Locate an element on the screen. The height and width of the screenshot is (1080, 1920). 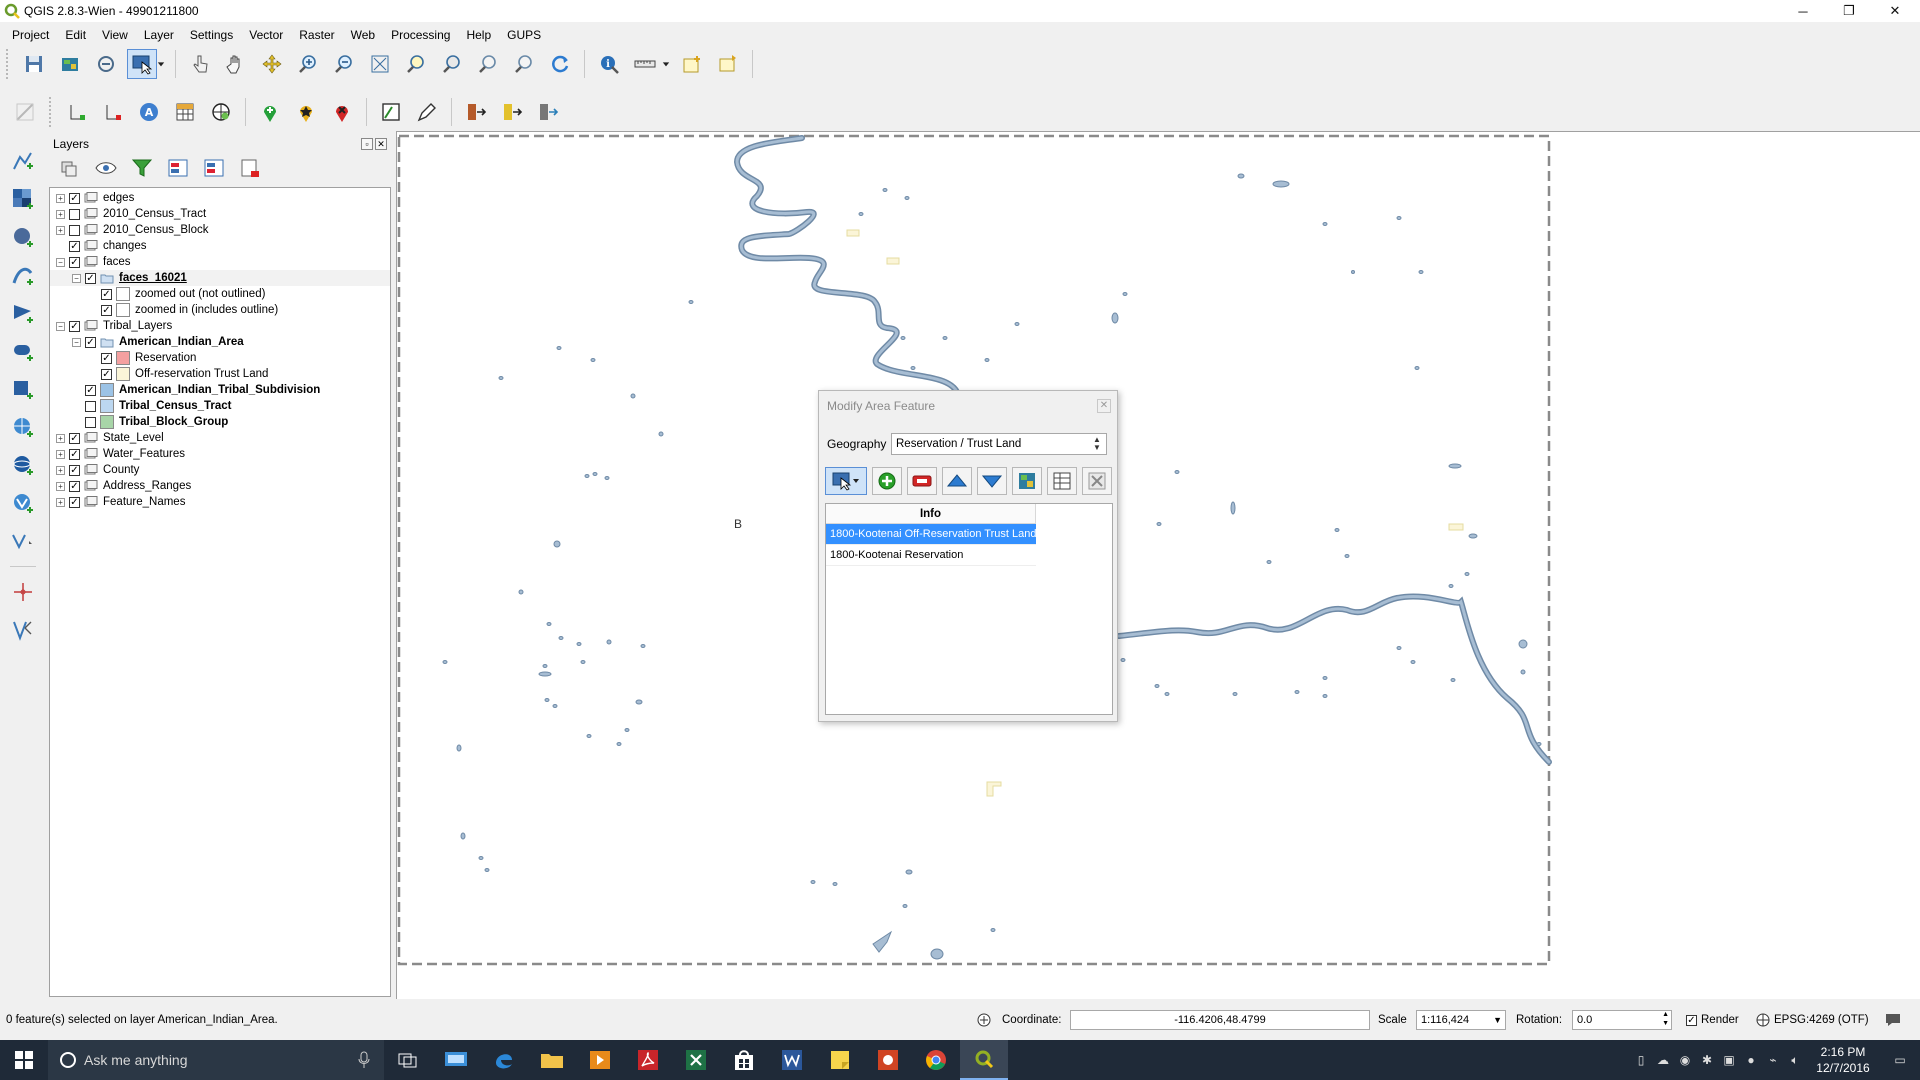
rotation-spinbox: 0.0 ▲ ▼ is located at coordinates (1622, 1020).